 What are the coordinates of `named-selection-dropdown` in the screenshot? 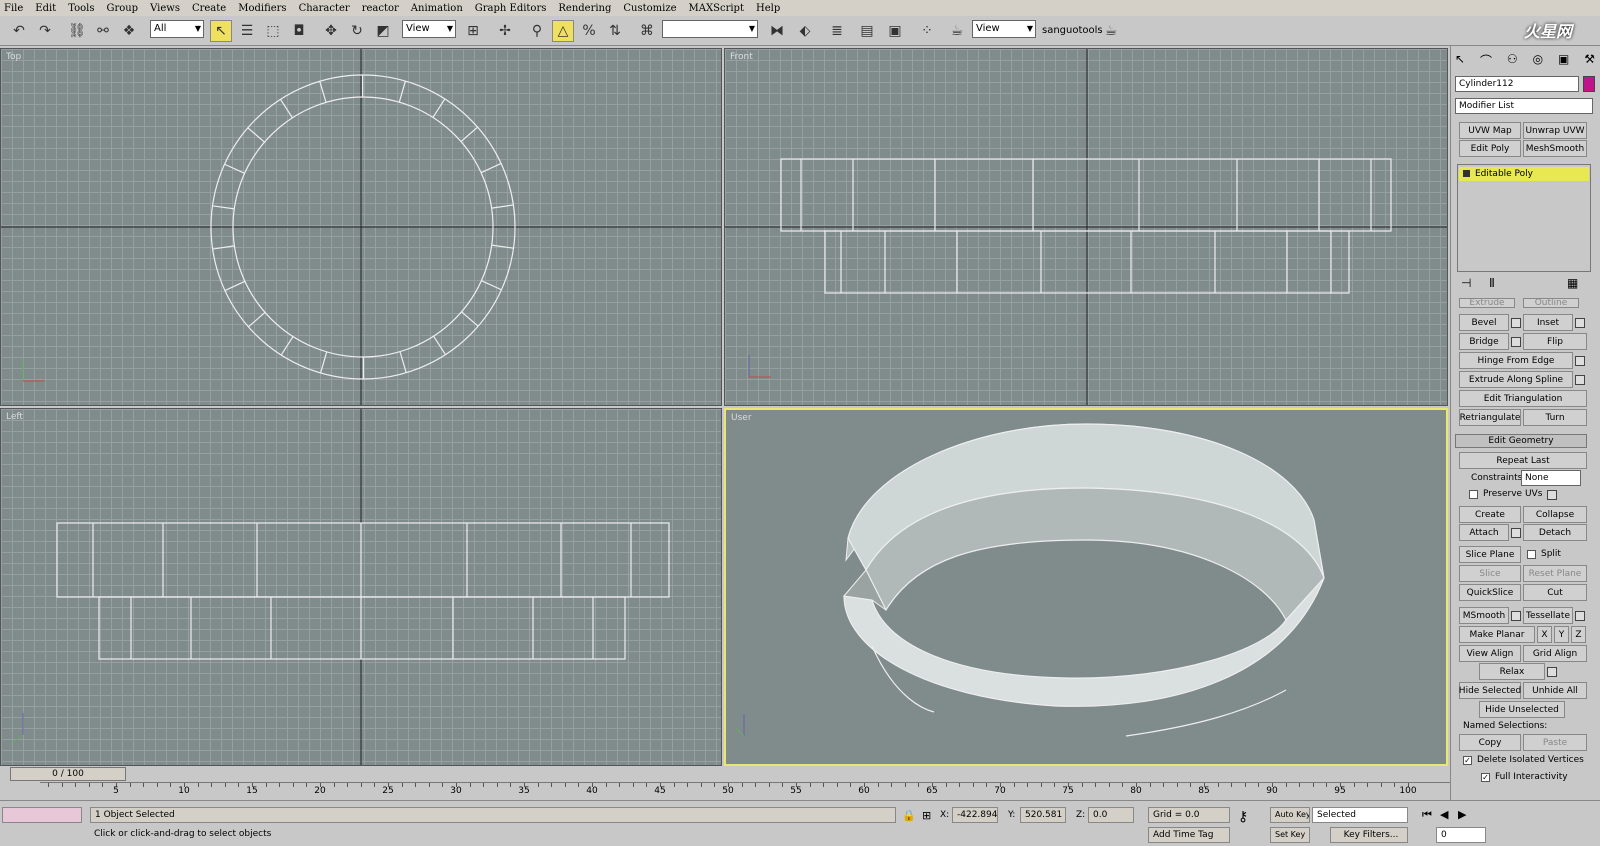 It's located at (710, 29).